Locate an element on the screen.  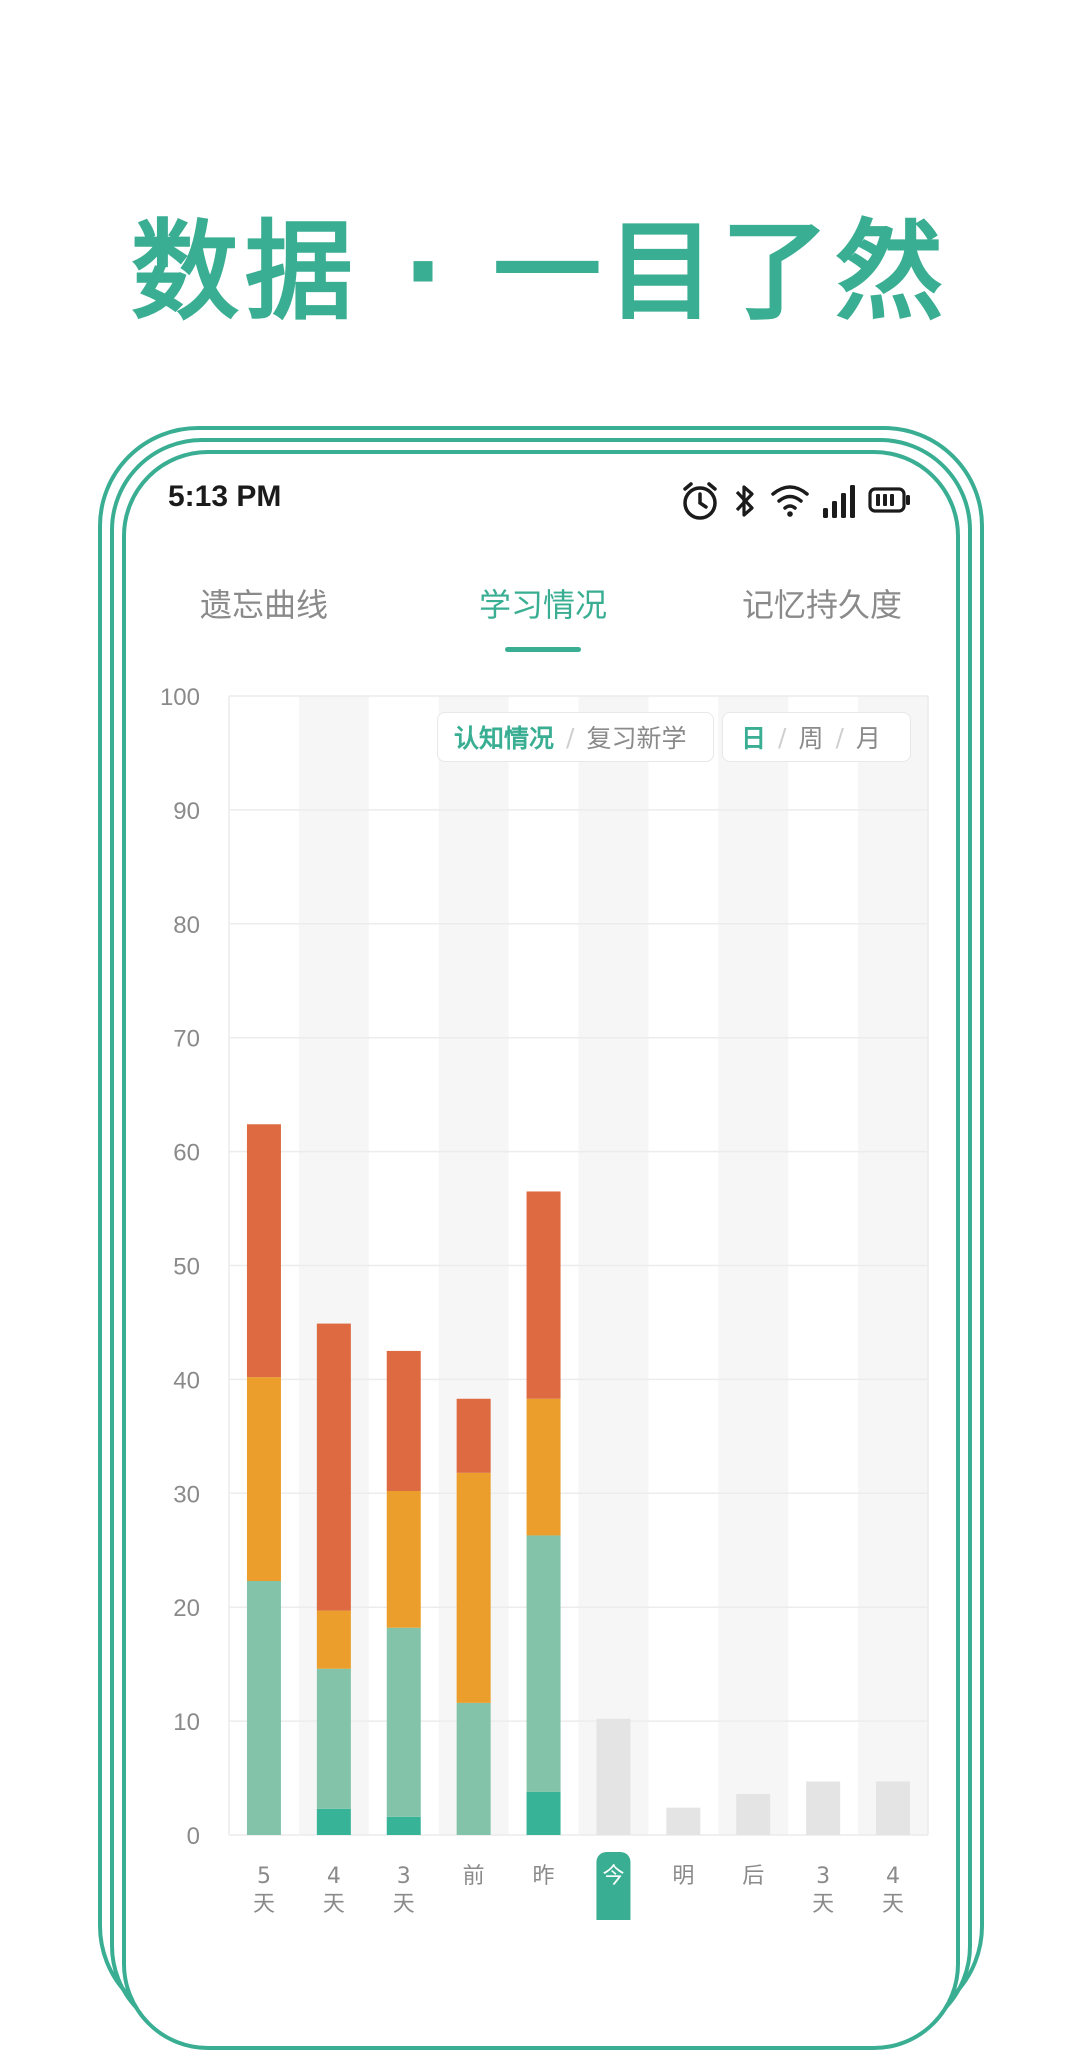
x-tick-label: 前 is located at coordinates (474, 1876).